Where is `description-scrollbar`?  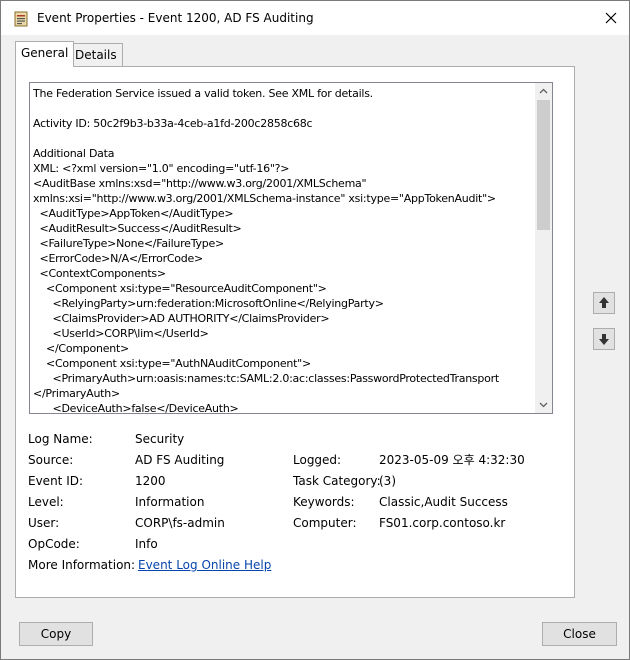
description-scrollbar is located at coordinates (543, 248).